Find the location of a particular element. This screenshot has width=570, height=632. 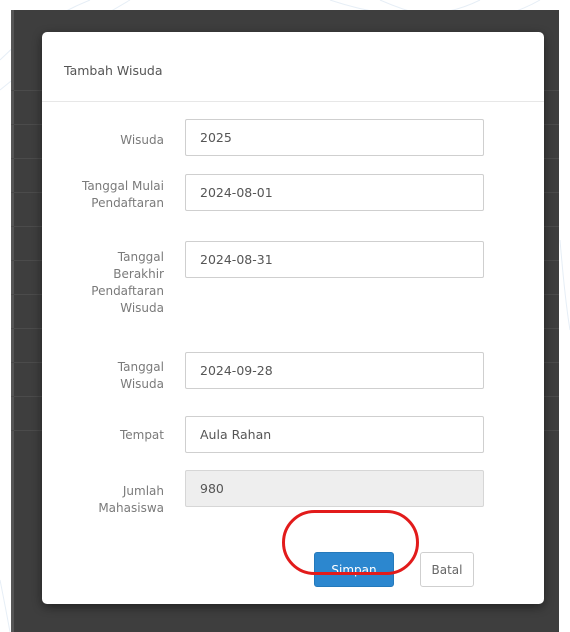

student-count-input is located at coordinates (334, 488).